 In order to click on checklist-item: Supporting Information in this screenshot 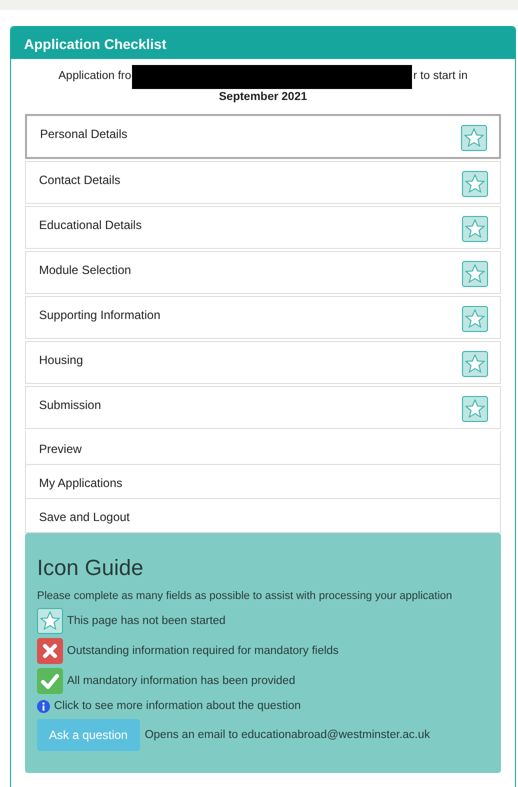, I will do `click(263, 318)`.